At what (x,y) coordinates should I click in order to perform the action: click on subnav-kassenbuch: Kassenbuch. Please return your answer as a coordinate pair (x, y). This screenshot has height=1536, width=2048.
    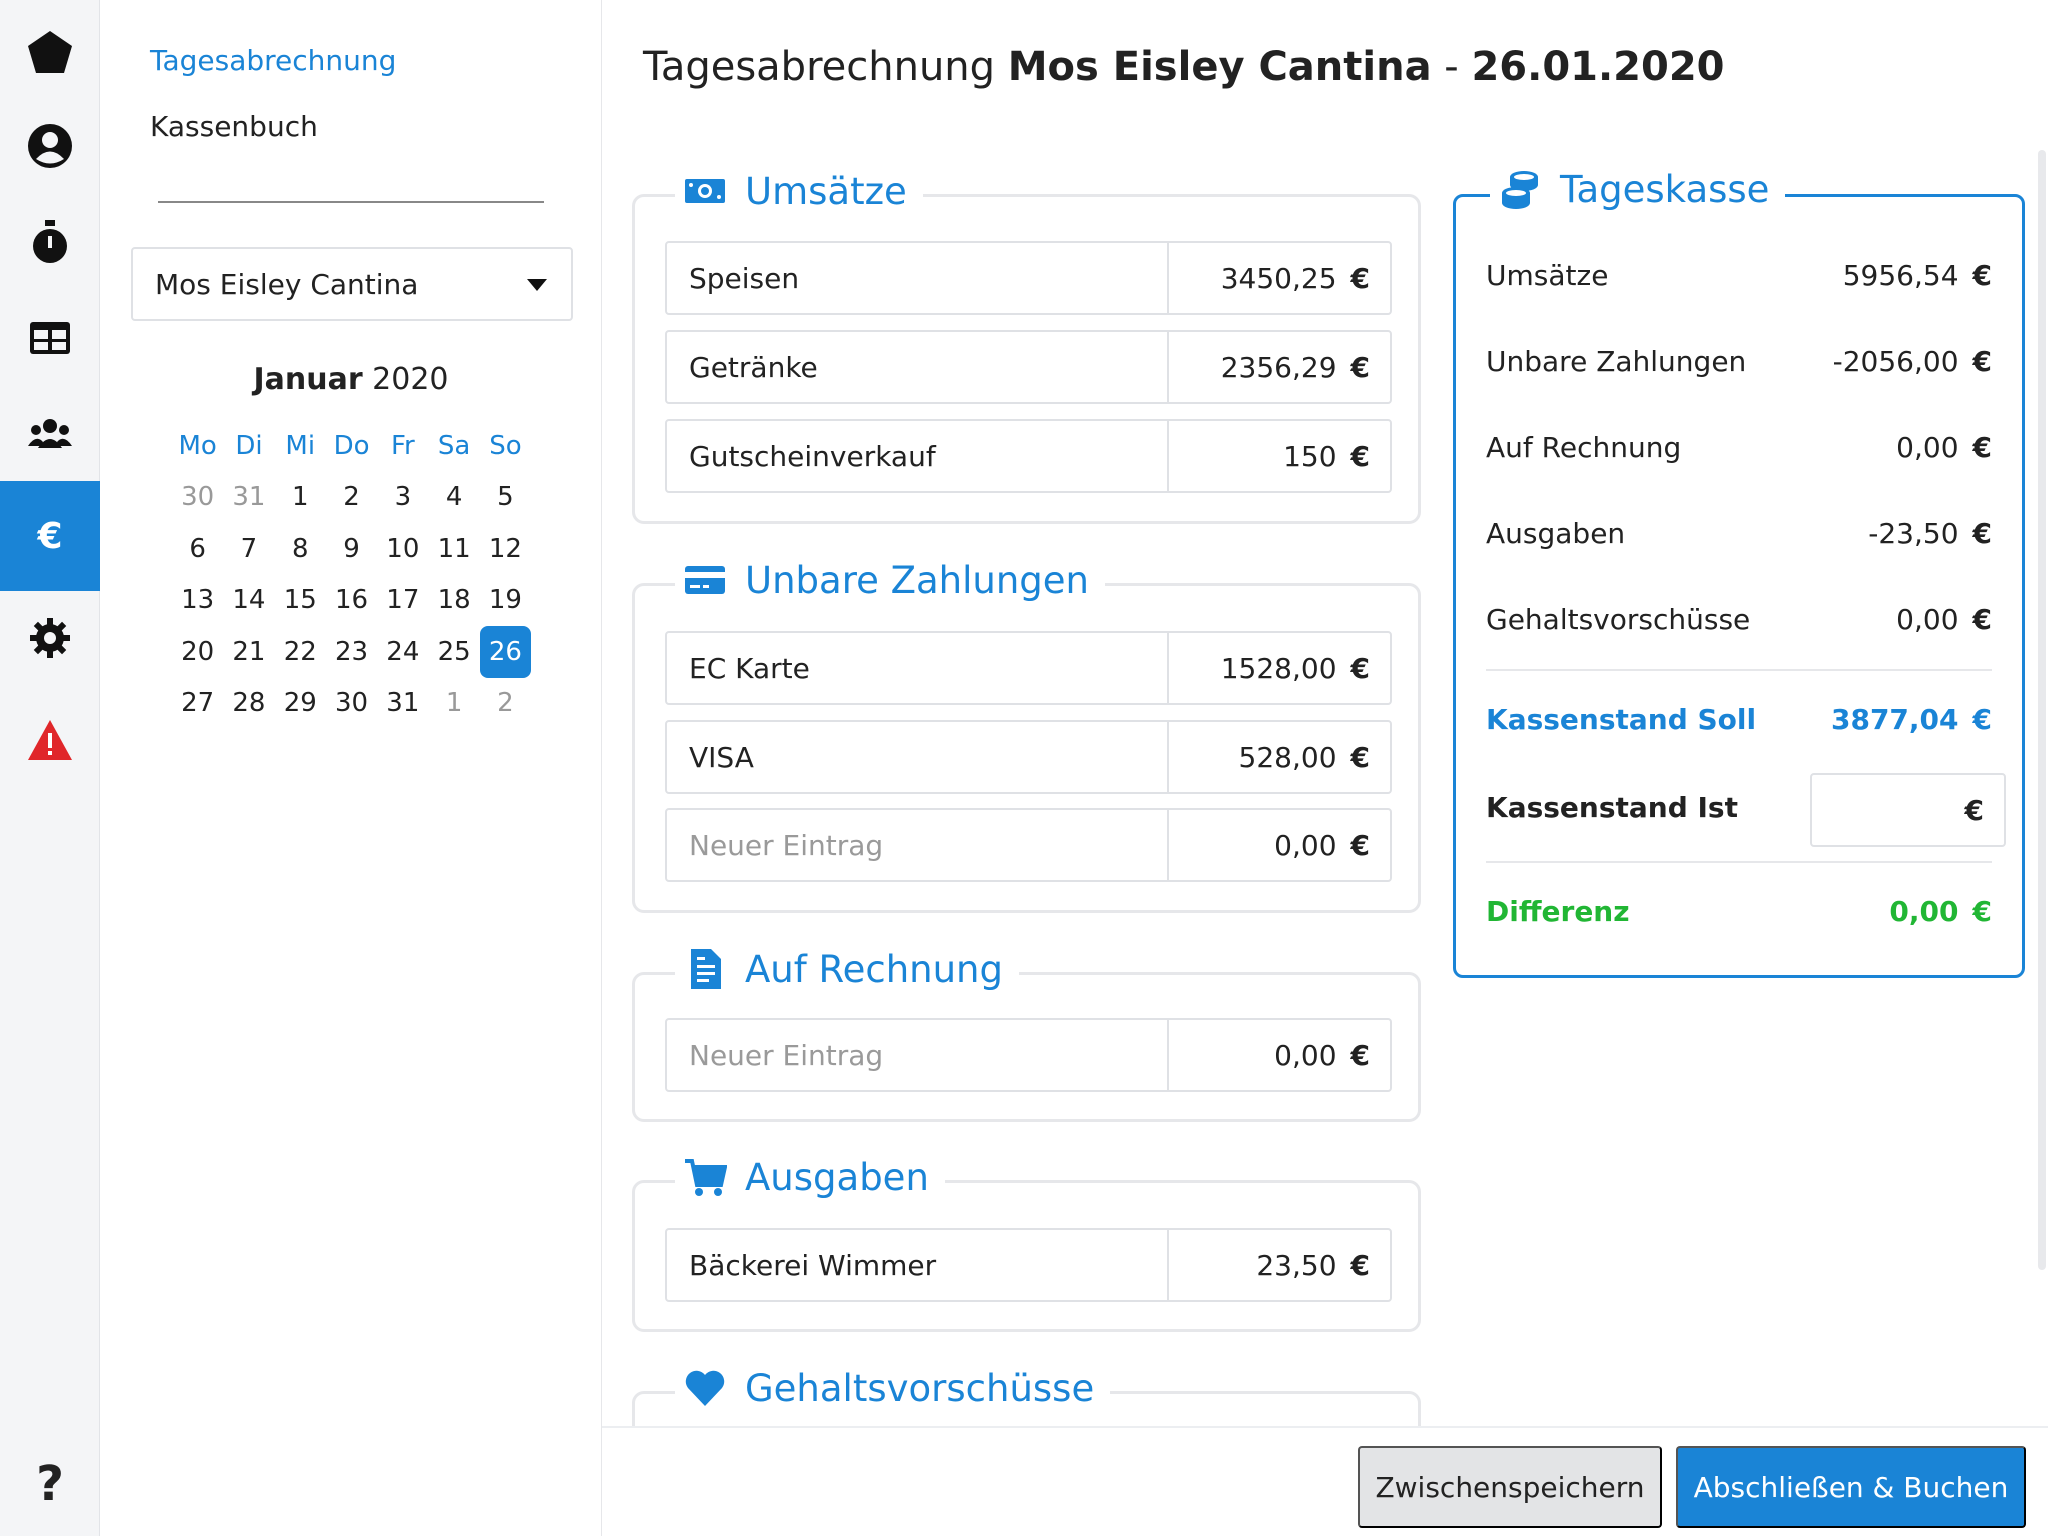
    Looking at the image, I should click on (234, 126).